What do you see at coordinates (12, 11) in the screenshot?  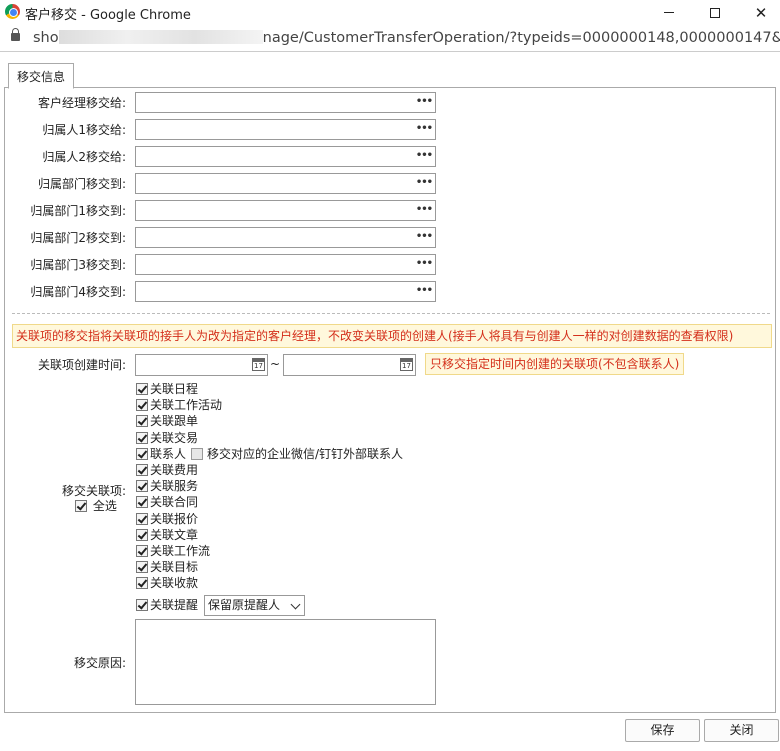 I see `chrome-logo-icon` at bounding box center [12, 11].